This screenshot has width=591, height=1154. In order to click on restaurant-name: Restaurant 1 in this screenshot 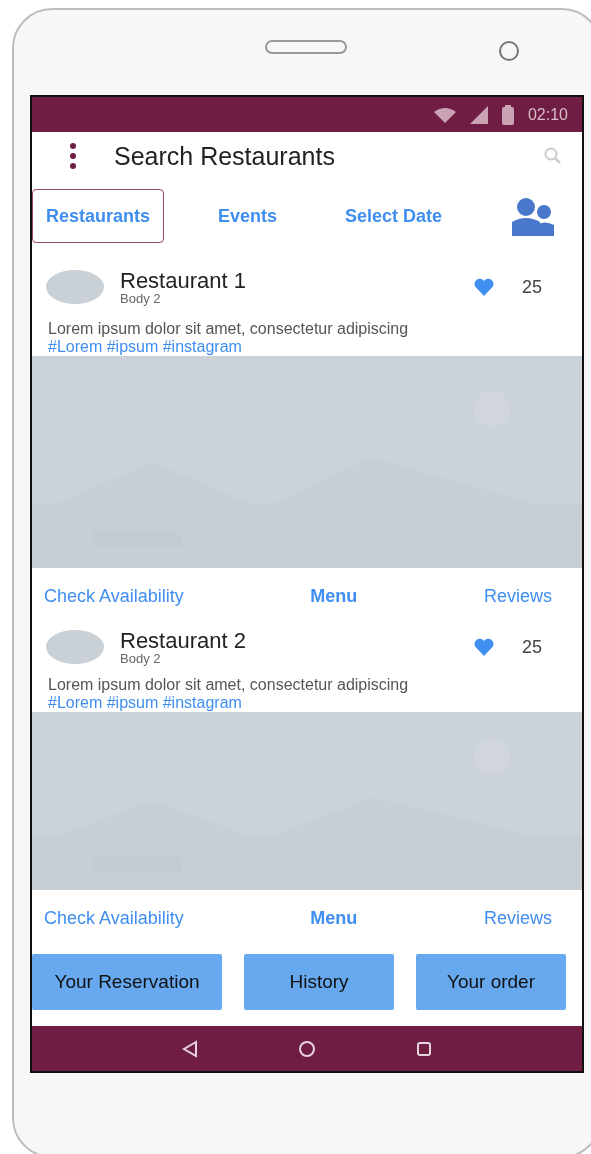, I will do `click(183, 280)`.